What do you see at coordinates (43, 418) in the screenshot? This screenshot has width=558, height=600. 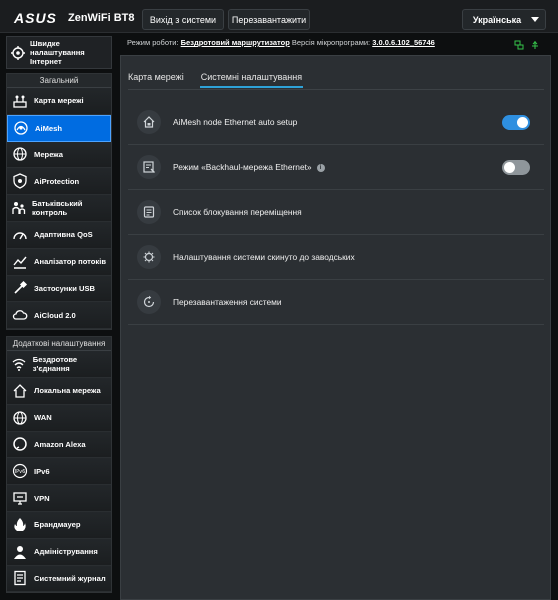 I see `sidebar-item-label: WAN` at bounding box center [43, 418].